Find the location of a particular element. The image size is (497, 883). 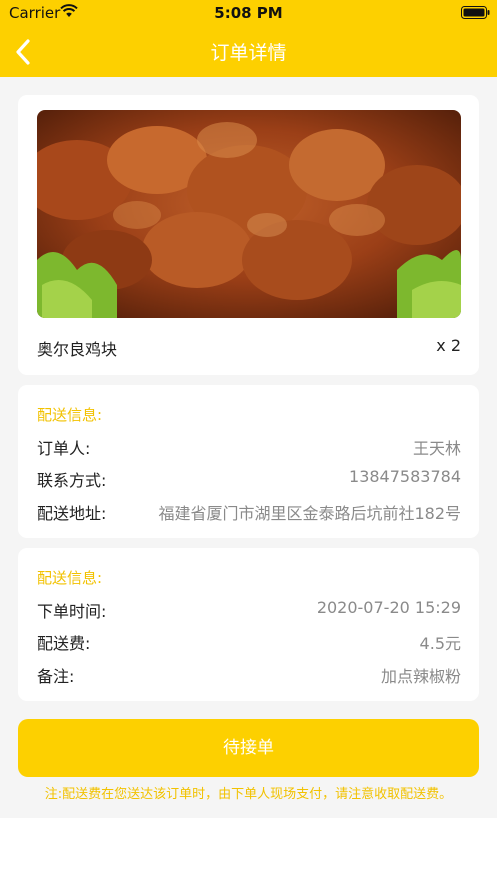

contact-row: 联系方式: 13847583784 is located at coordinates (249, 479).